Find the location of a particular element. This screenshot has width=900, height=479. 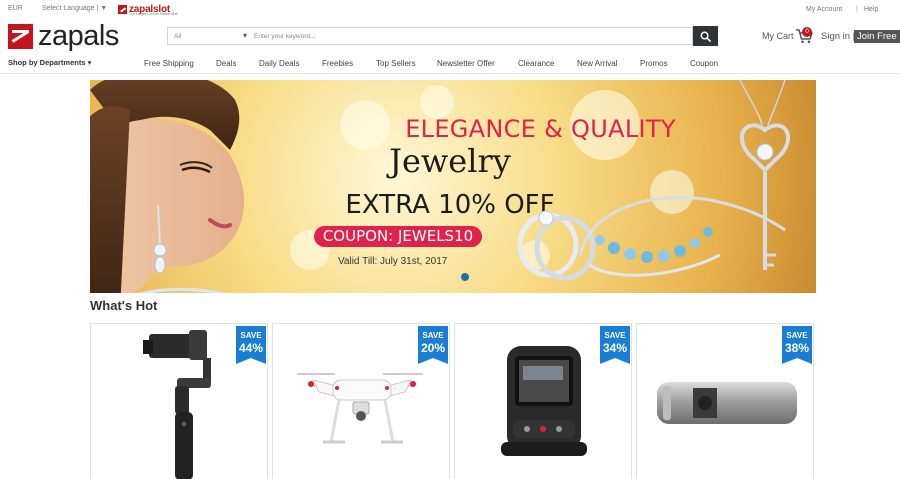

save-badge: SAVE 38% is located at coordinates (797, 345).